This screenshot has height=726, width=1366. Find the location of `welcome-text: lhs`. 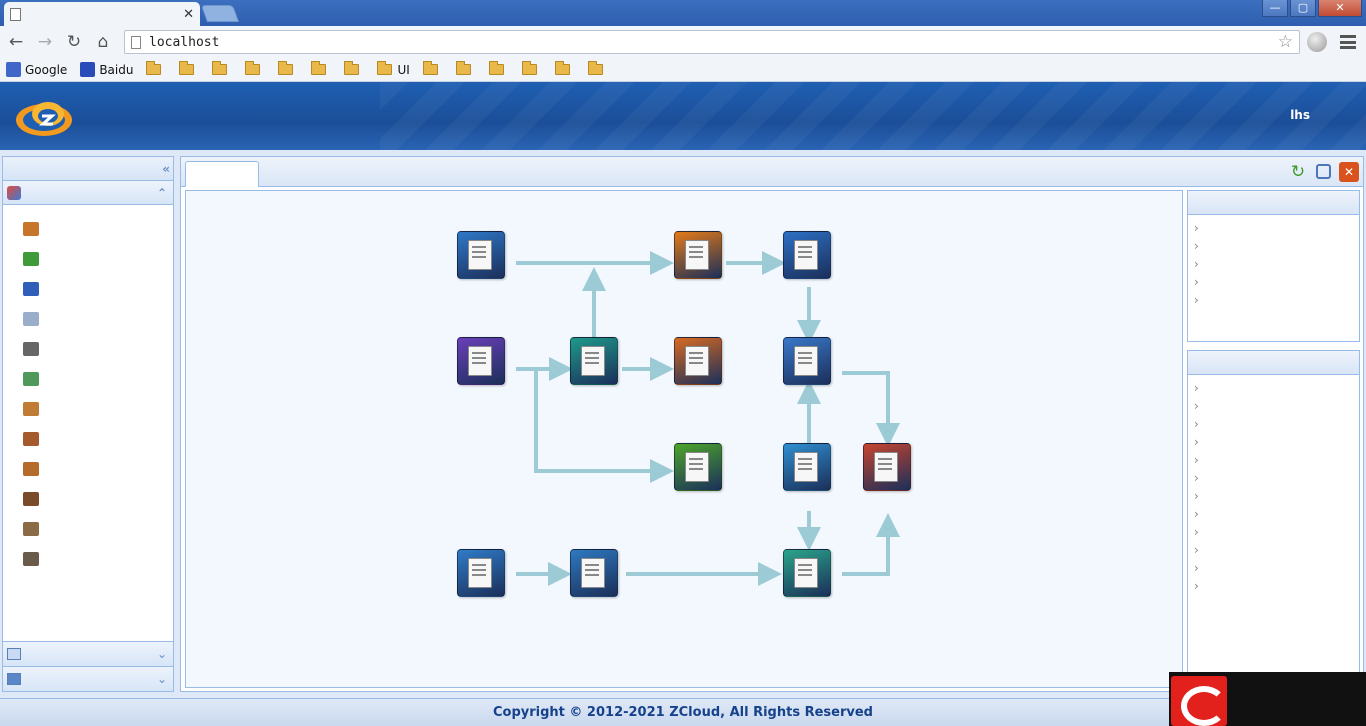

welcome-text: lhs is located at coordinates (1300, 115).